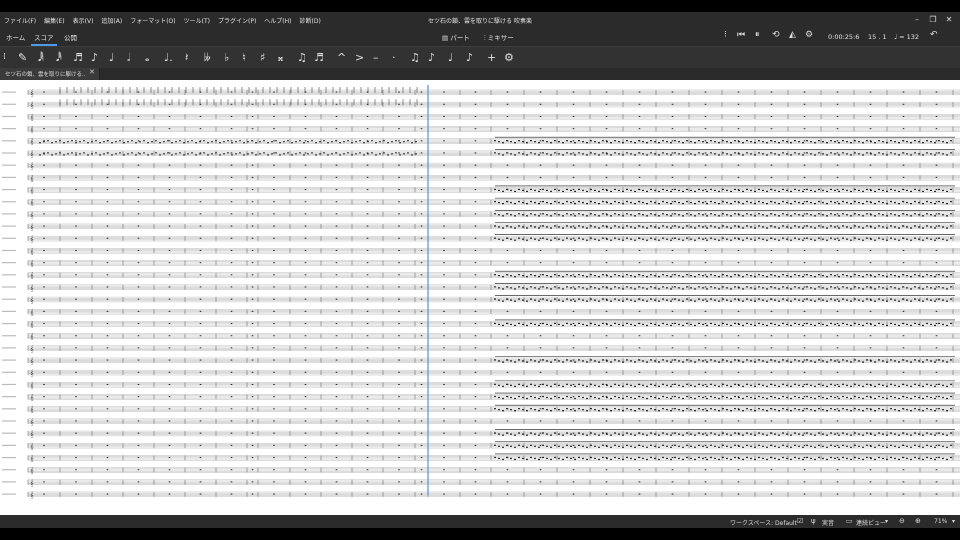  Describe the element at coordinates (226, 57) in the screenshot. I see `flat-icon: ♭` at that location.